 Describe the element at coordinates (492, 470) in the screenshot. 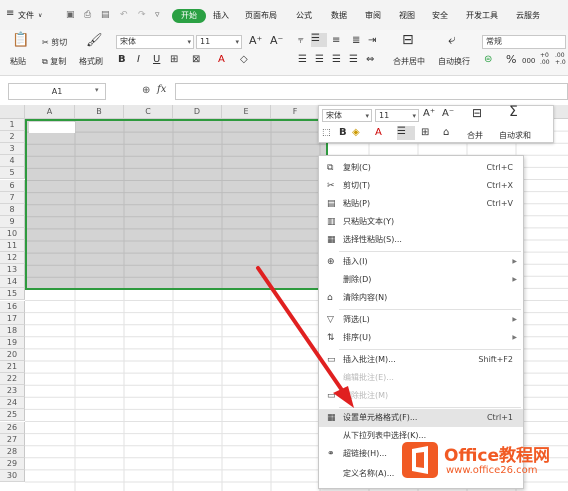

I see `watermark-url: www.office26.com` at that location.